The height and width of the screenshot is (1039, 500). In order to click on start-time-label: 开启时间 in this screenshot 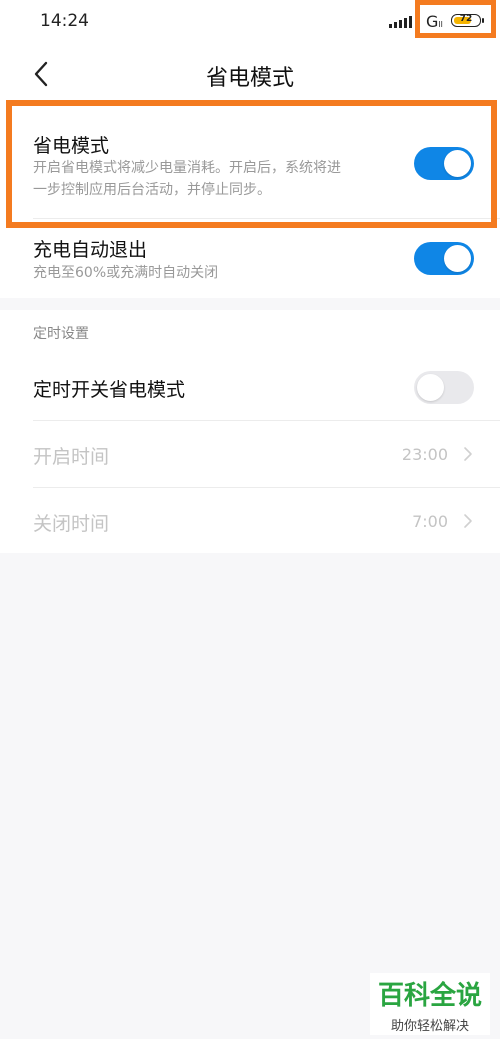, I will do `click(71, 457)`.